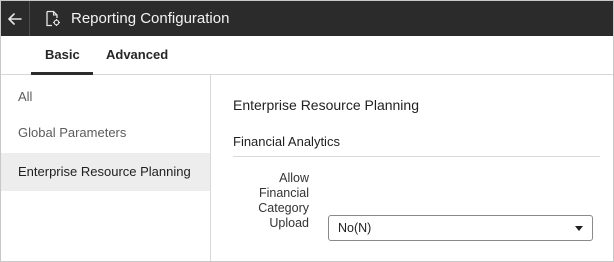 The width and height of the screenshot is (614, 262). Describe the element at coordinates (105, 172) in the screenshot. I see `sidebar-item-enterprise-resource-planning: Enterprise Resource Planning` at that location.